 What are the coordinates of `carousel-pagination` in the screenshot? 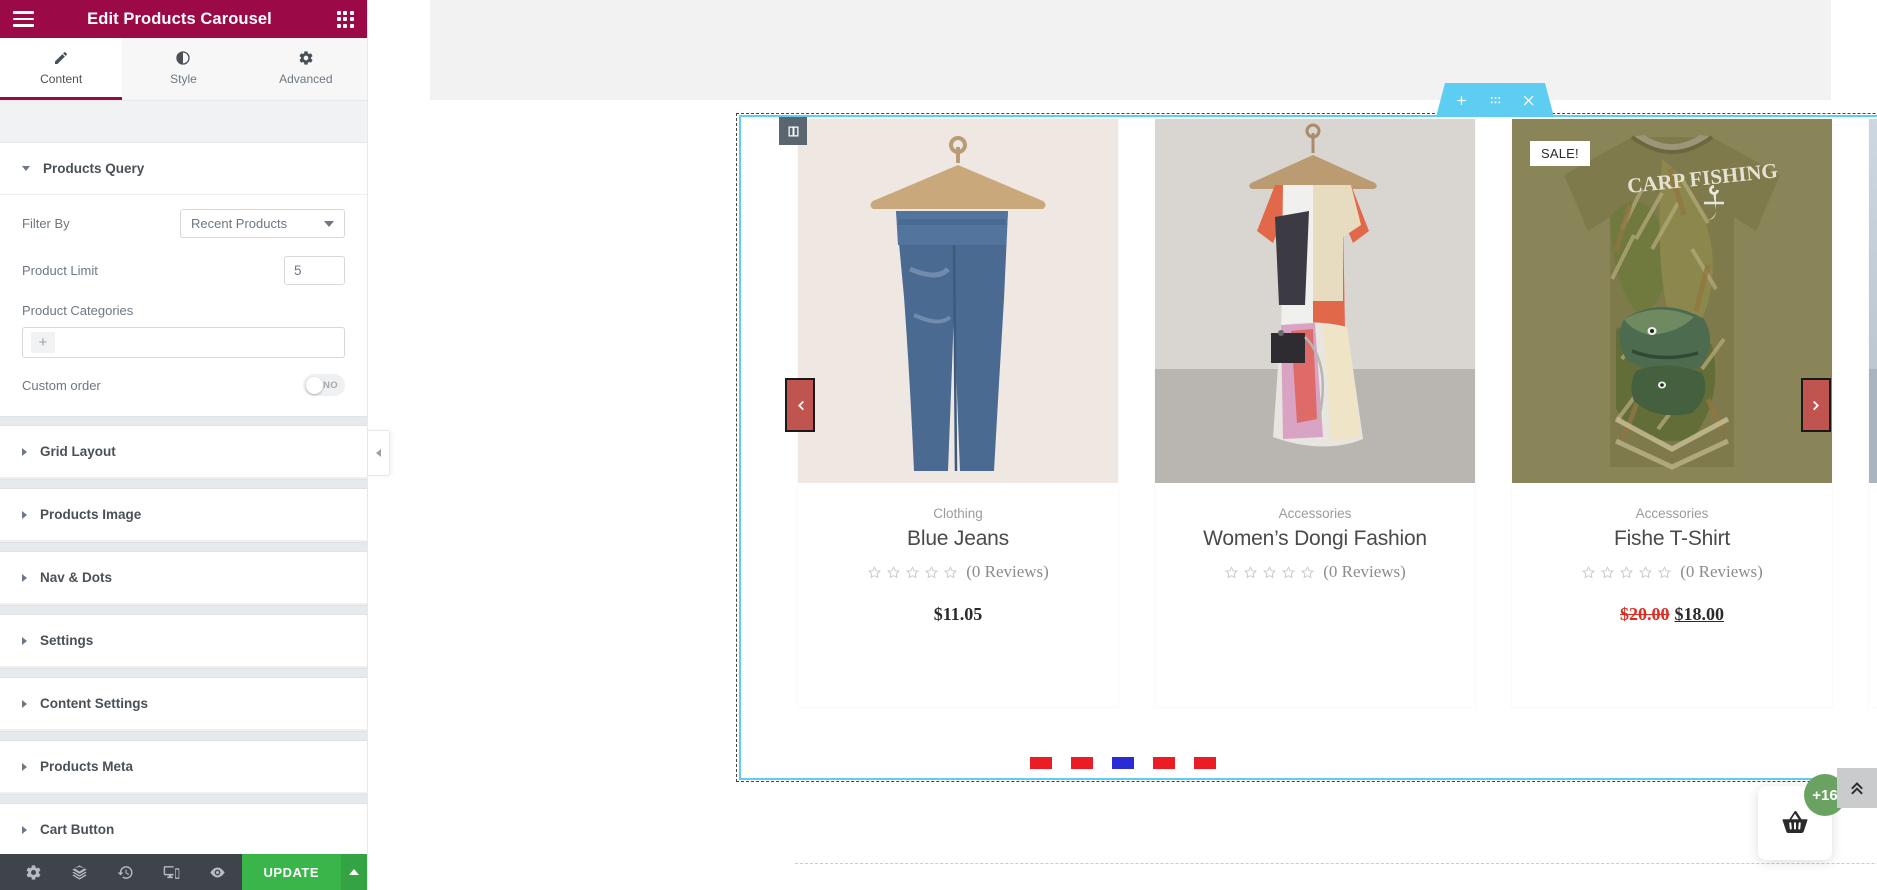 It's located at (1122, 763).